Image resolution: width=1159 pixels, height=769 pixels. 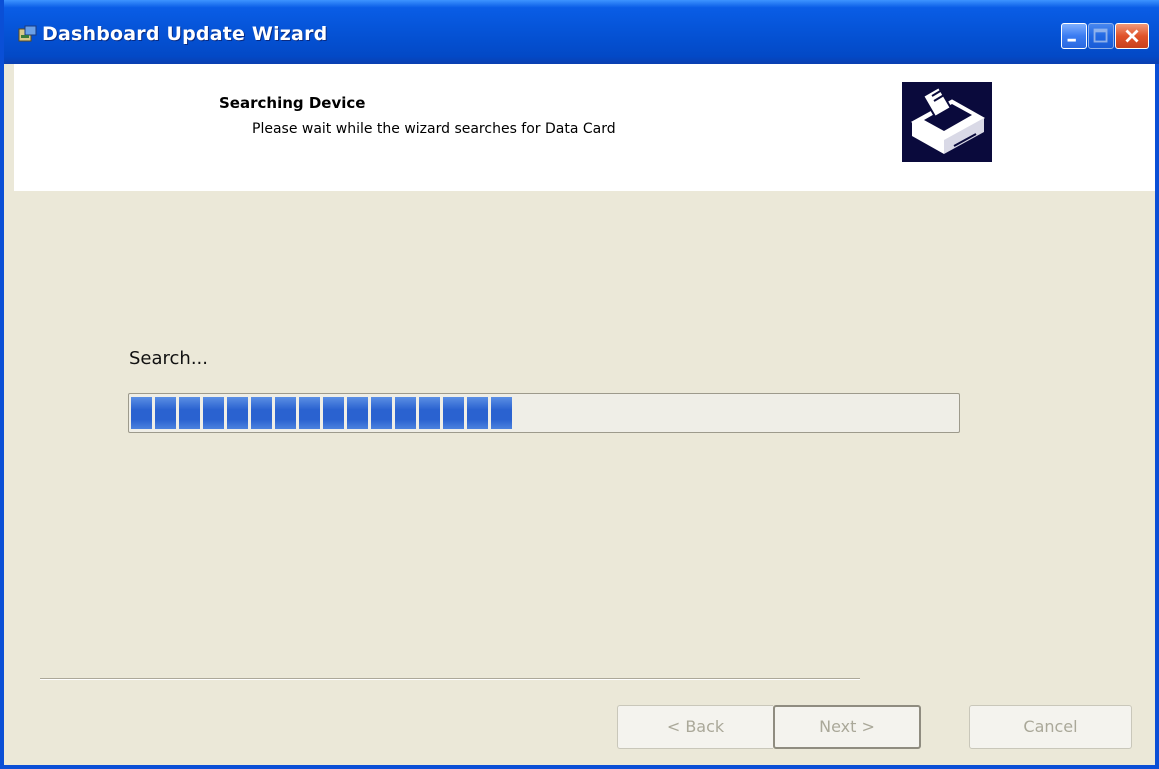 I want to click on next-button: Next >, so click(x=847, y=727).